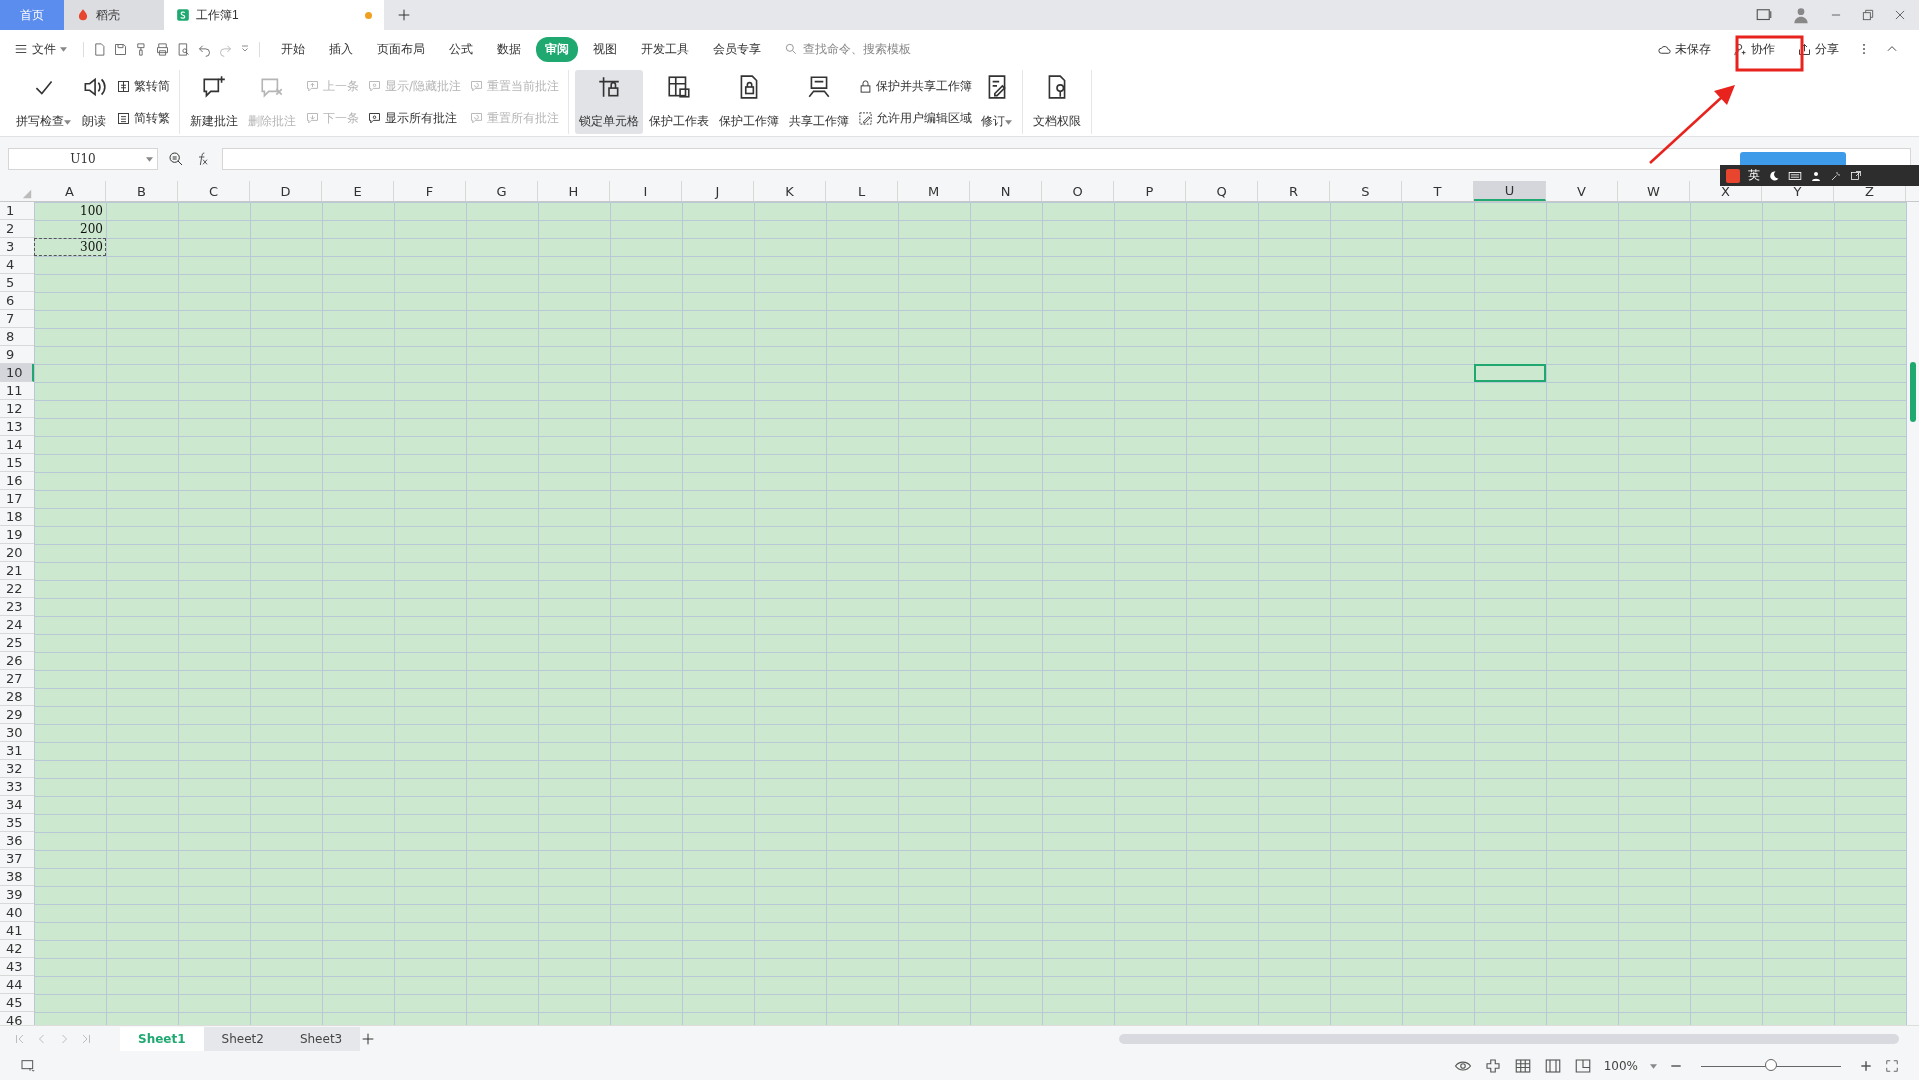 The image size is (1919, 1080). I want to click on column-header: M, so click(934, 191).